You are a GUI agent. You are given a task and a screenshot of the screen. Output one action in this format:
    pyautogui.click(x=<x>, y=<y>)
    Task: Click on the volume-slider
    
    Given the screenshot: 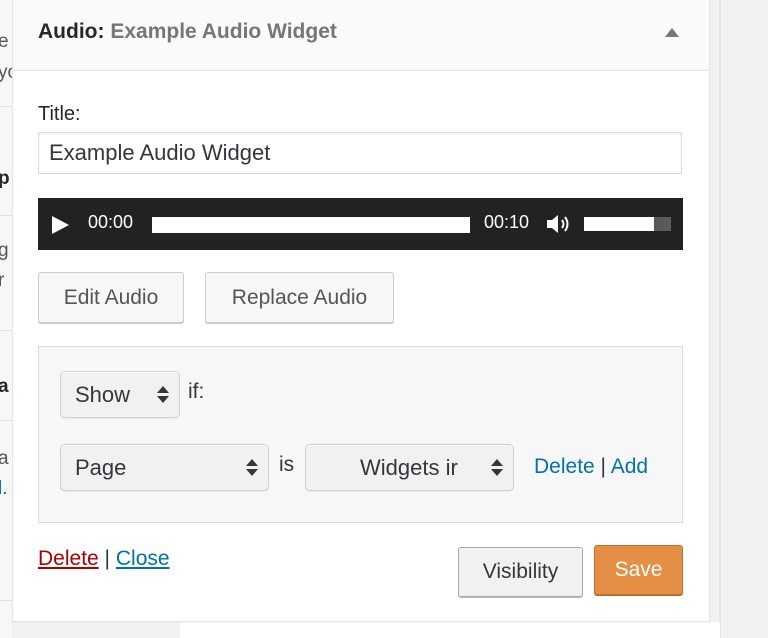 What is the action you would take?
    pyautogui.click(x=627, y=224)
    